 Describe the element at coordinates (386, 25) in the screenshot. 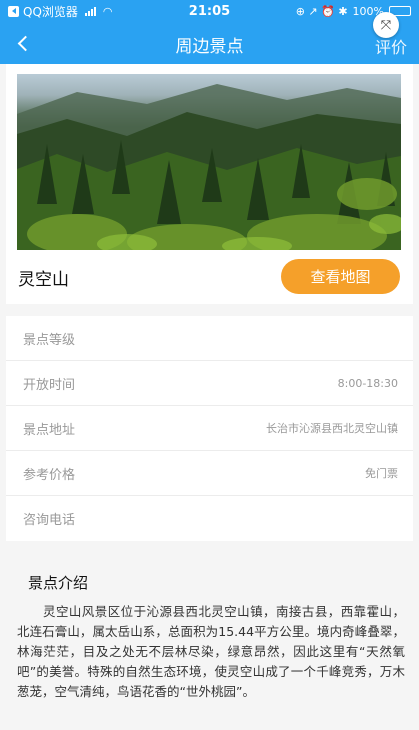

I see `expand-icon: ⤧` at that location.